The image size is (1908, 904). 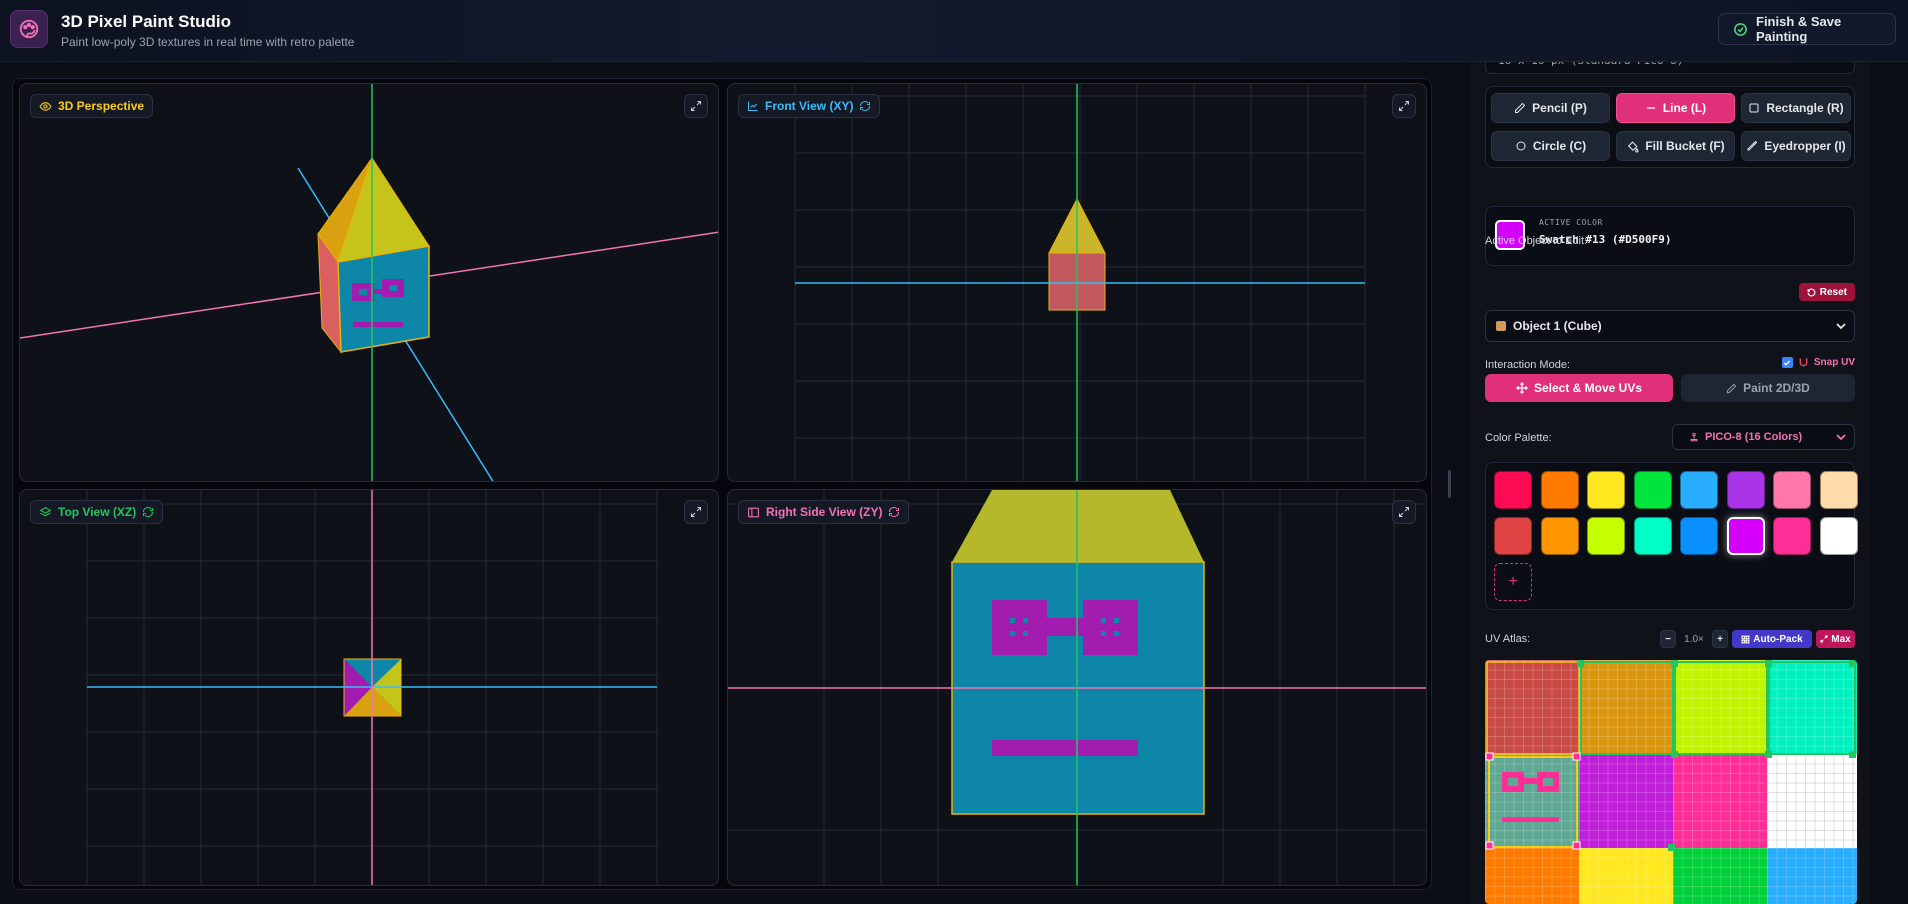 What do you see at coordinates (1536, 241) in the screenshot?
I see `active-object-label: Active Object to Edit:` at bounding box center [1536, 241].